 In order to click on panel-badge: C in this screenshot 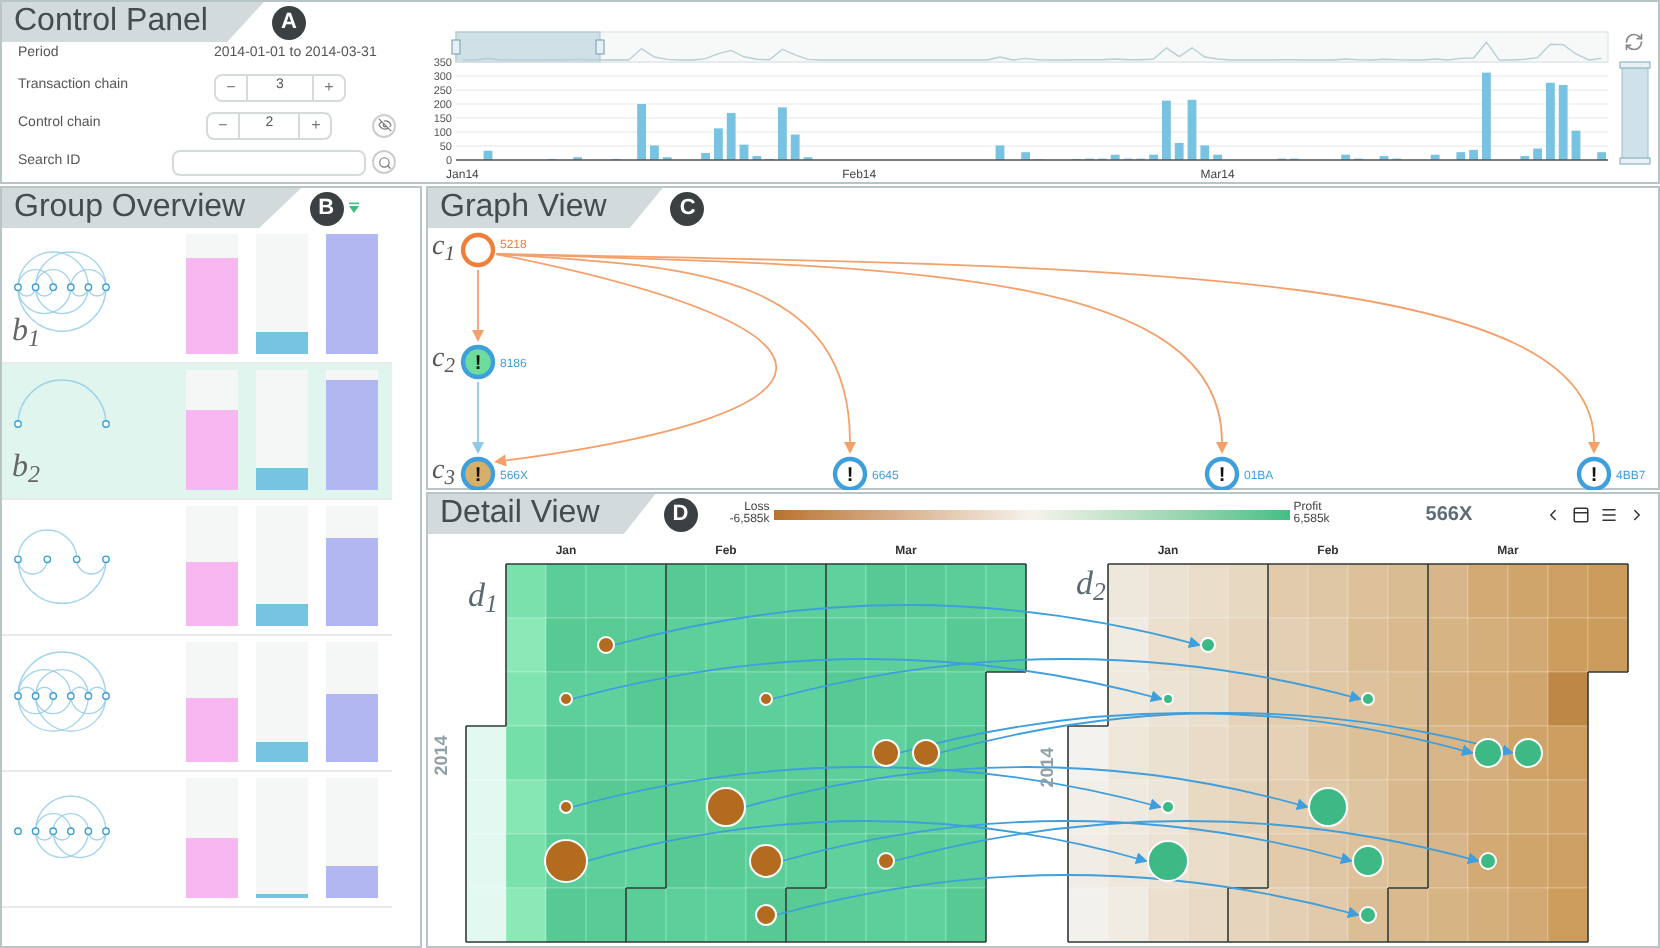, I will do `click(687, 208)`.